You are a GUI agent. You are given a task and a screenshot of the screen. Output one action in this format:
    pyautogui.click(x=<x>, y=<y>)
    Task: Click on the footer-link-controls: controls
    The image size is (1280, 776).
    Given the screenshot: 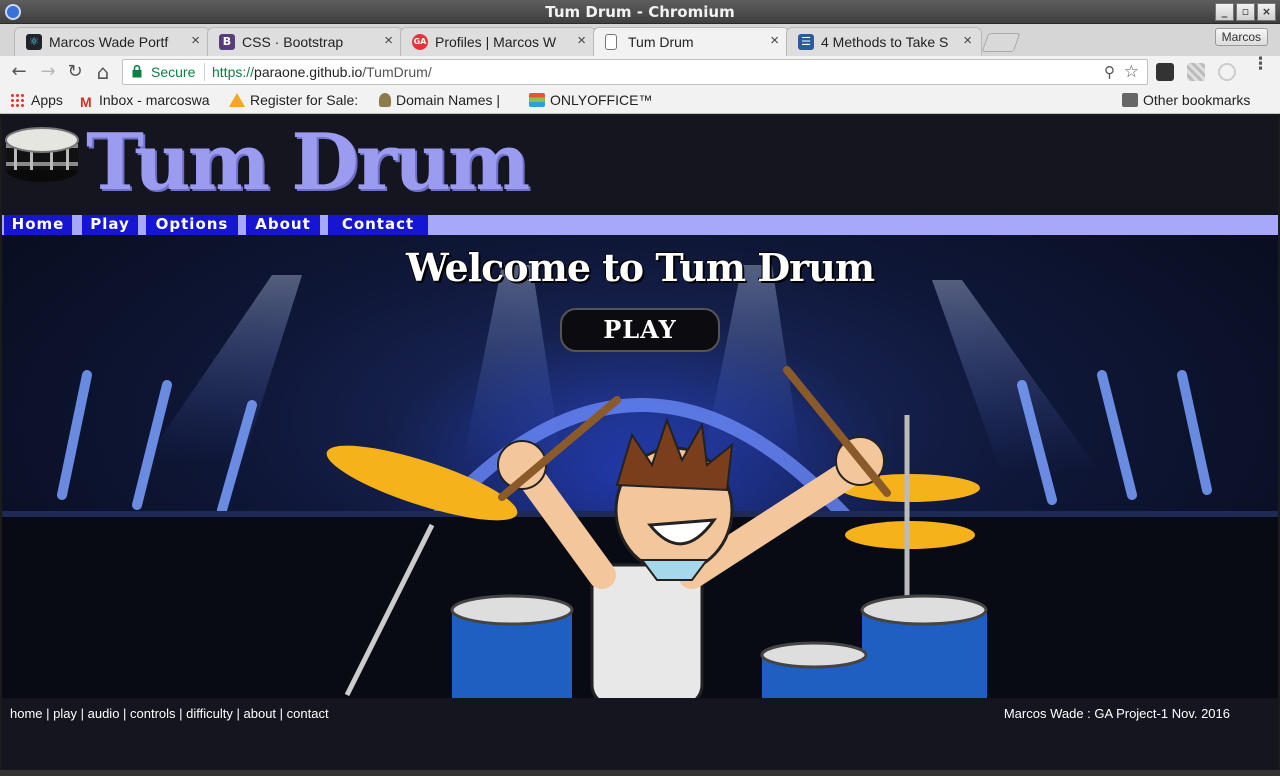 What is the action you would take?
    pyautogui.click(x=153, y=713)
    